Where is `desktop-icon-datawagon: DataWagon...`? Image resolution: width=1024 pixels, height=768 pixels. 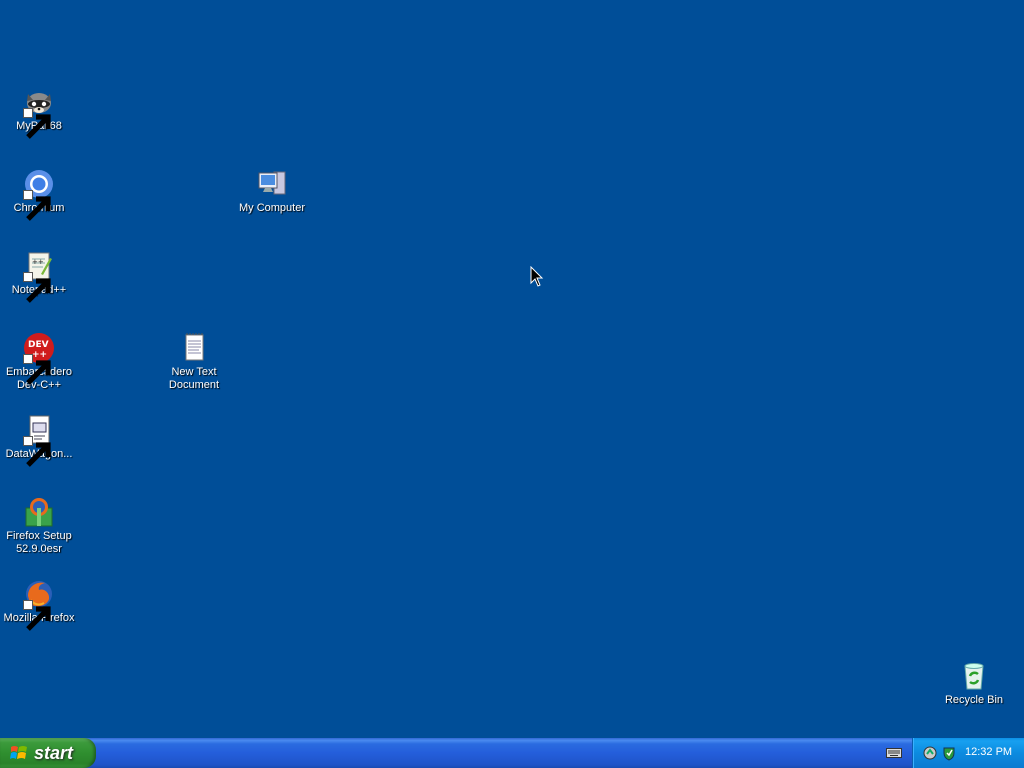
desktop-icon-datawagon: DataWagon... is located at coordinates (39, 440).